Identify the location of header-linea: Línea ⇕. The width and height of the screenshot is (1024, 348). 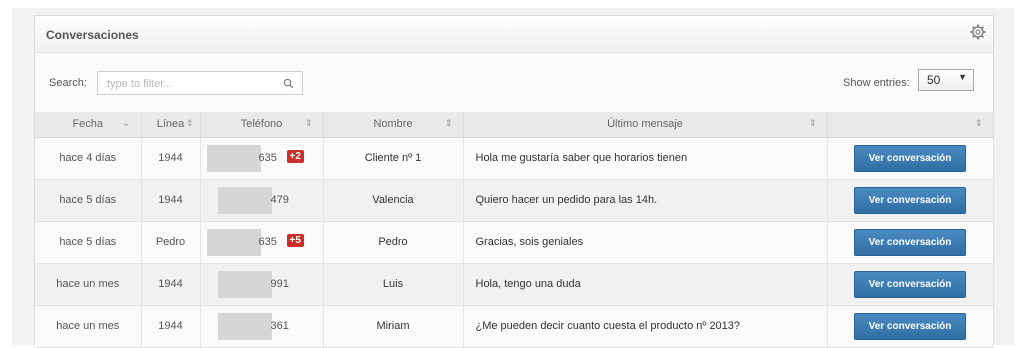
(171, 125).